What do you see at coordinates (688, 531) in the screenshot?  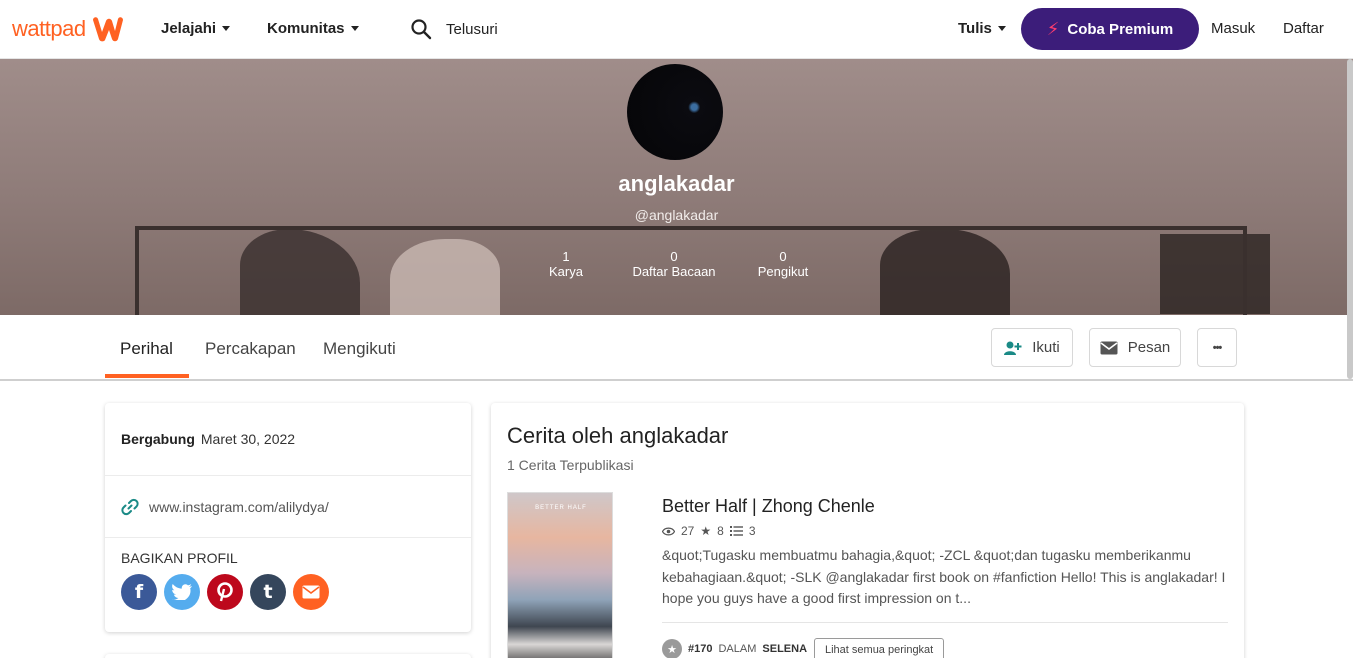 I see `story-reads: 27` at bounding box center [688, 531].